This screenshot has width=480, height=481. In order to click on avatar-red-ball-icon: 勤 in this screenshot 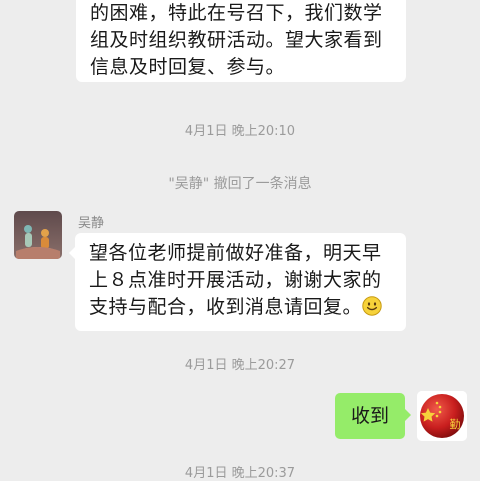, I will do `click(442, 416)`.